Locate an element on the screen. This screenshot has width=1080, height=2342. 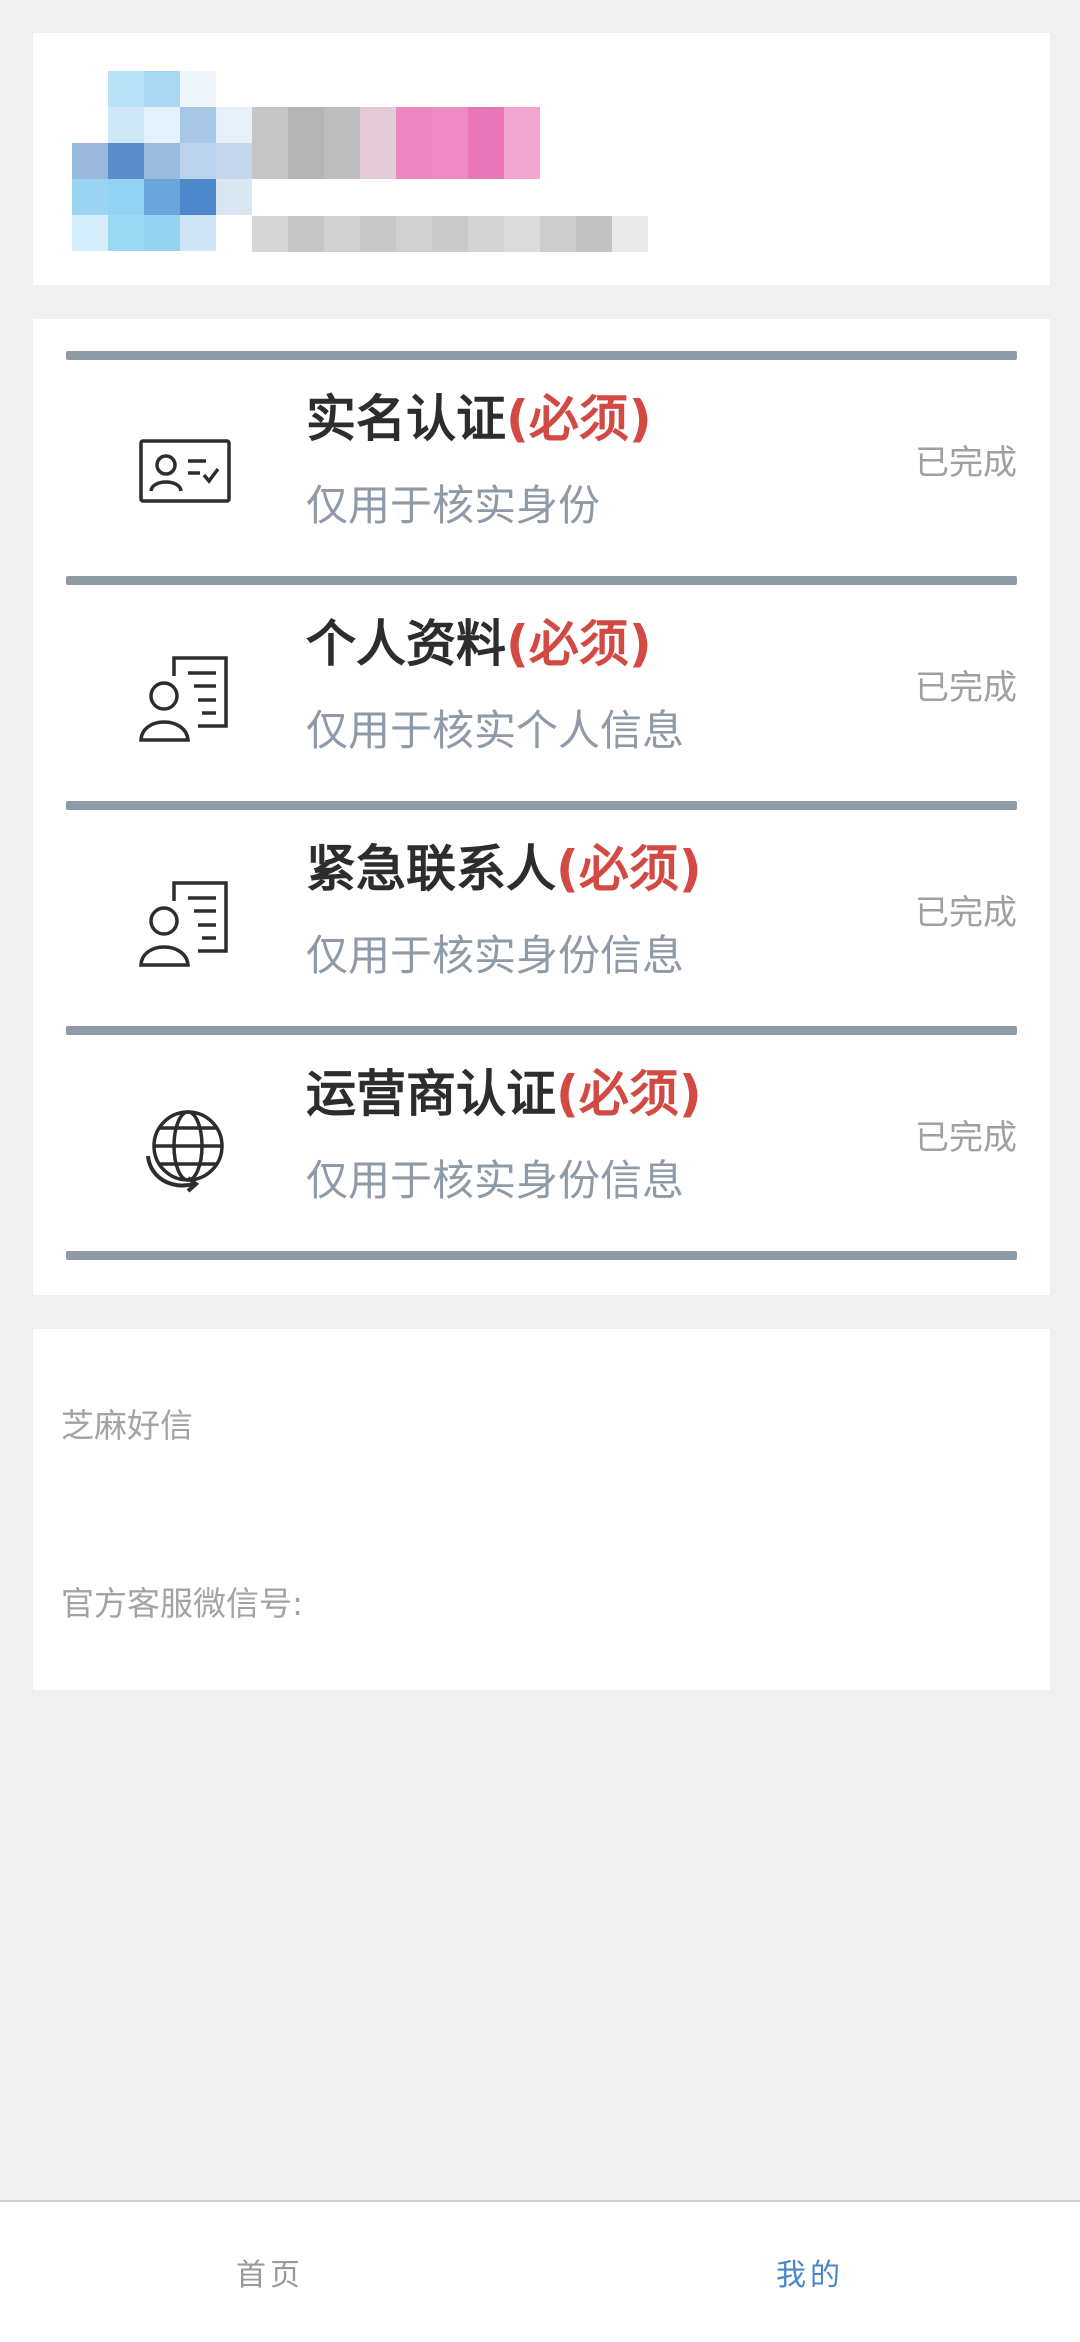
tab-home: 首页 is located at coordinates (270, 2272).